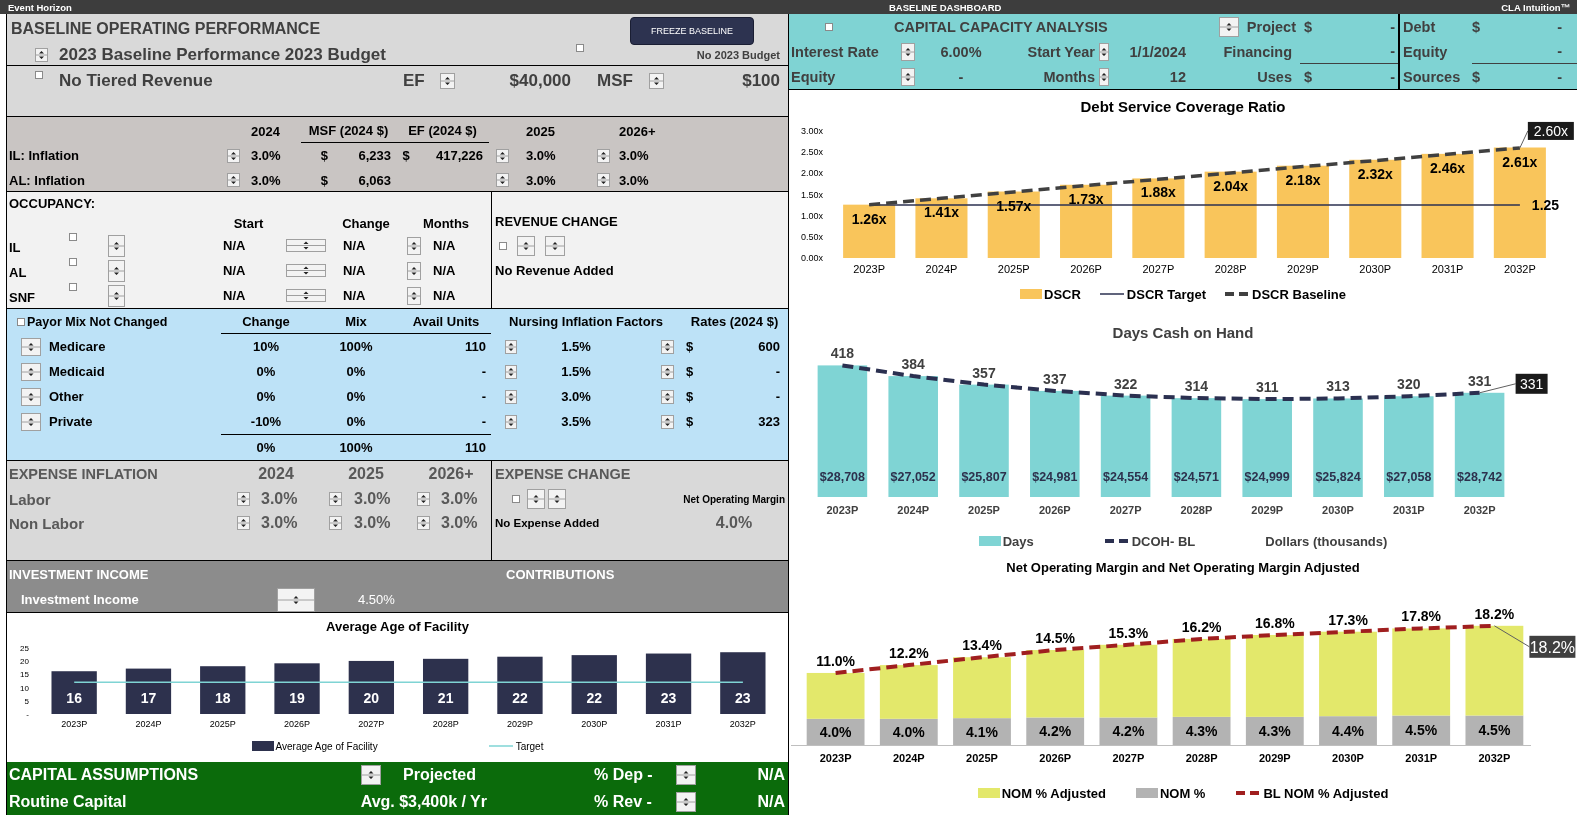 This screenshot has height=815, width=1577. I want to click on section-title: Payor Mix Not Changed, so click(97, 321).